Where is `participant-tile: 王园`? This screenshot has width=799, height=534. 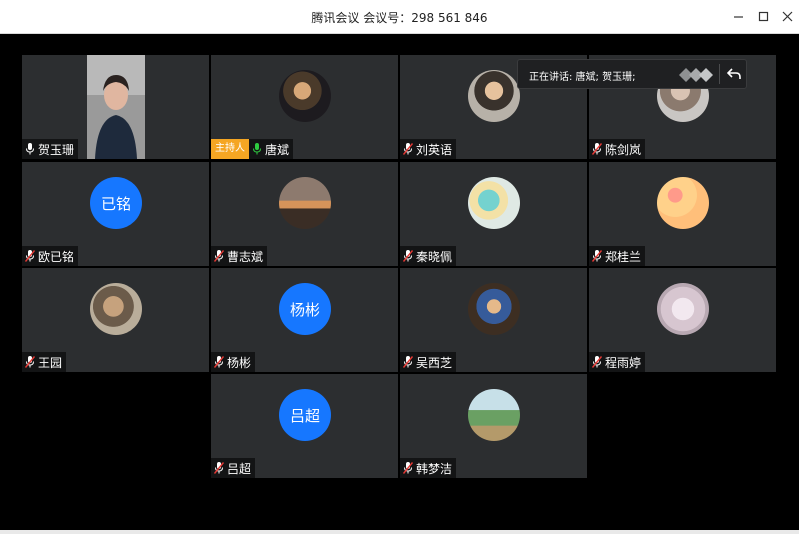 participant-tile: 王园 is located at coordinates (115, 320).